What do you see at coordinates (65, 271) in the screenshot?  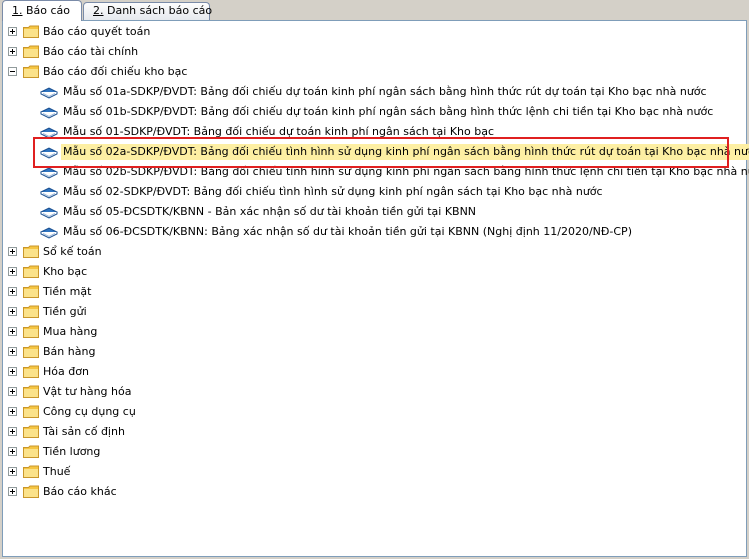 I see `tree-node-label: Kho bạc` at bounding box center [65, 271].